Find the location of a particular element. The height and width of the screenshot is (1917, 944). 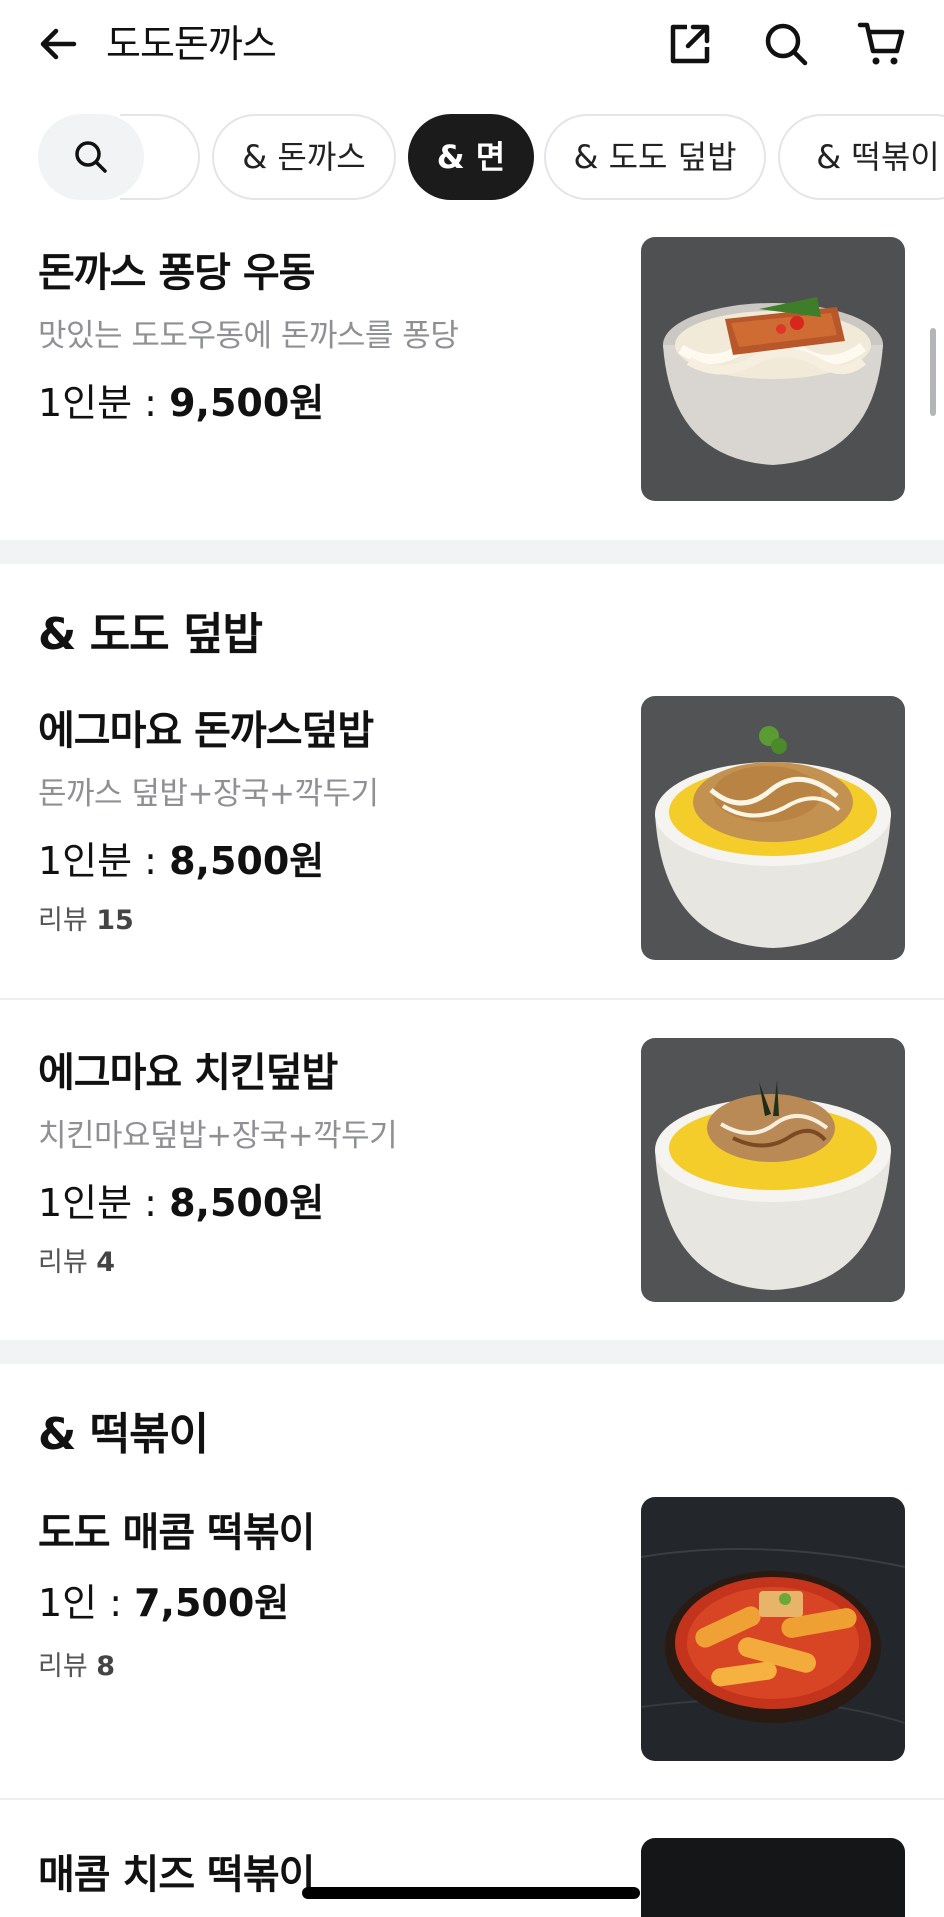

price-unit: 1인 : is located at coordinates (86, 1603).